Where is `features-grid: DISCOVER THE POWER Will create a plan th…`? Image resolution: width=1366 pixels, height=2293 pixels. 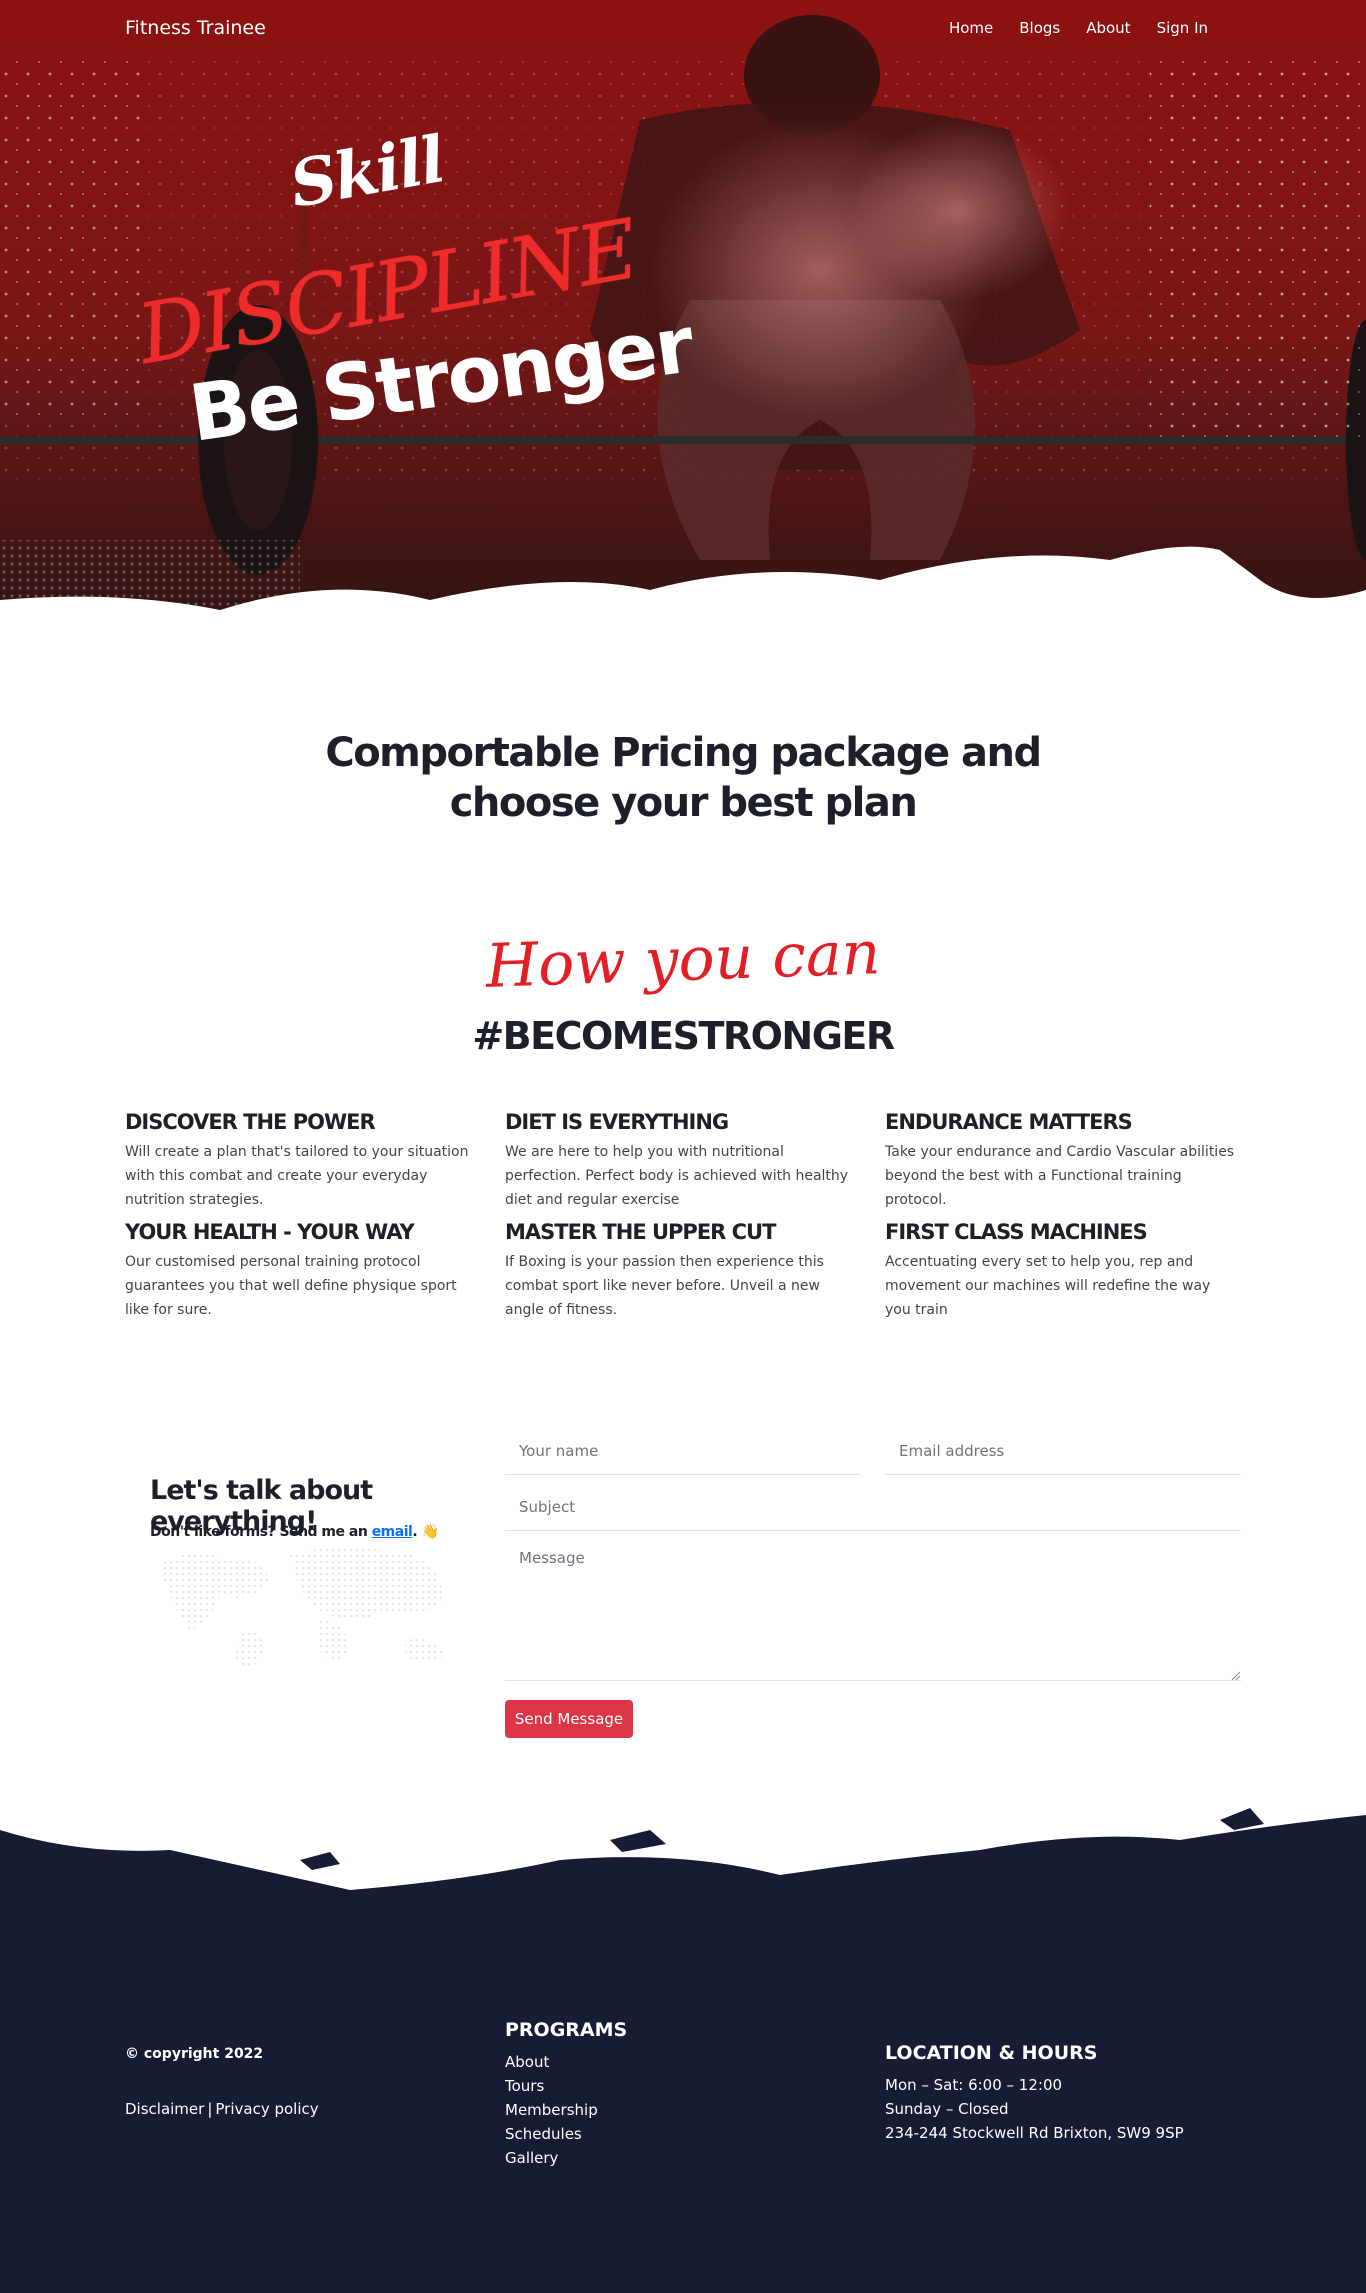
features-grid: DISCOVER THE POWER Will create a plan th… is located at coordinates (683, 1216).